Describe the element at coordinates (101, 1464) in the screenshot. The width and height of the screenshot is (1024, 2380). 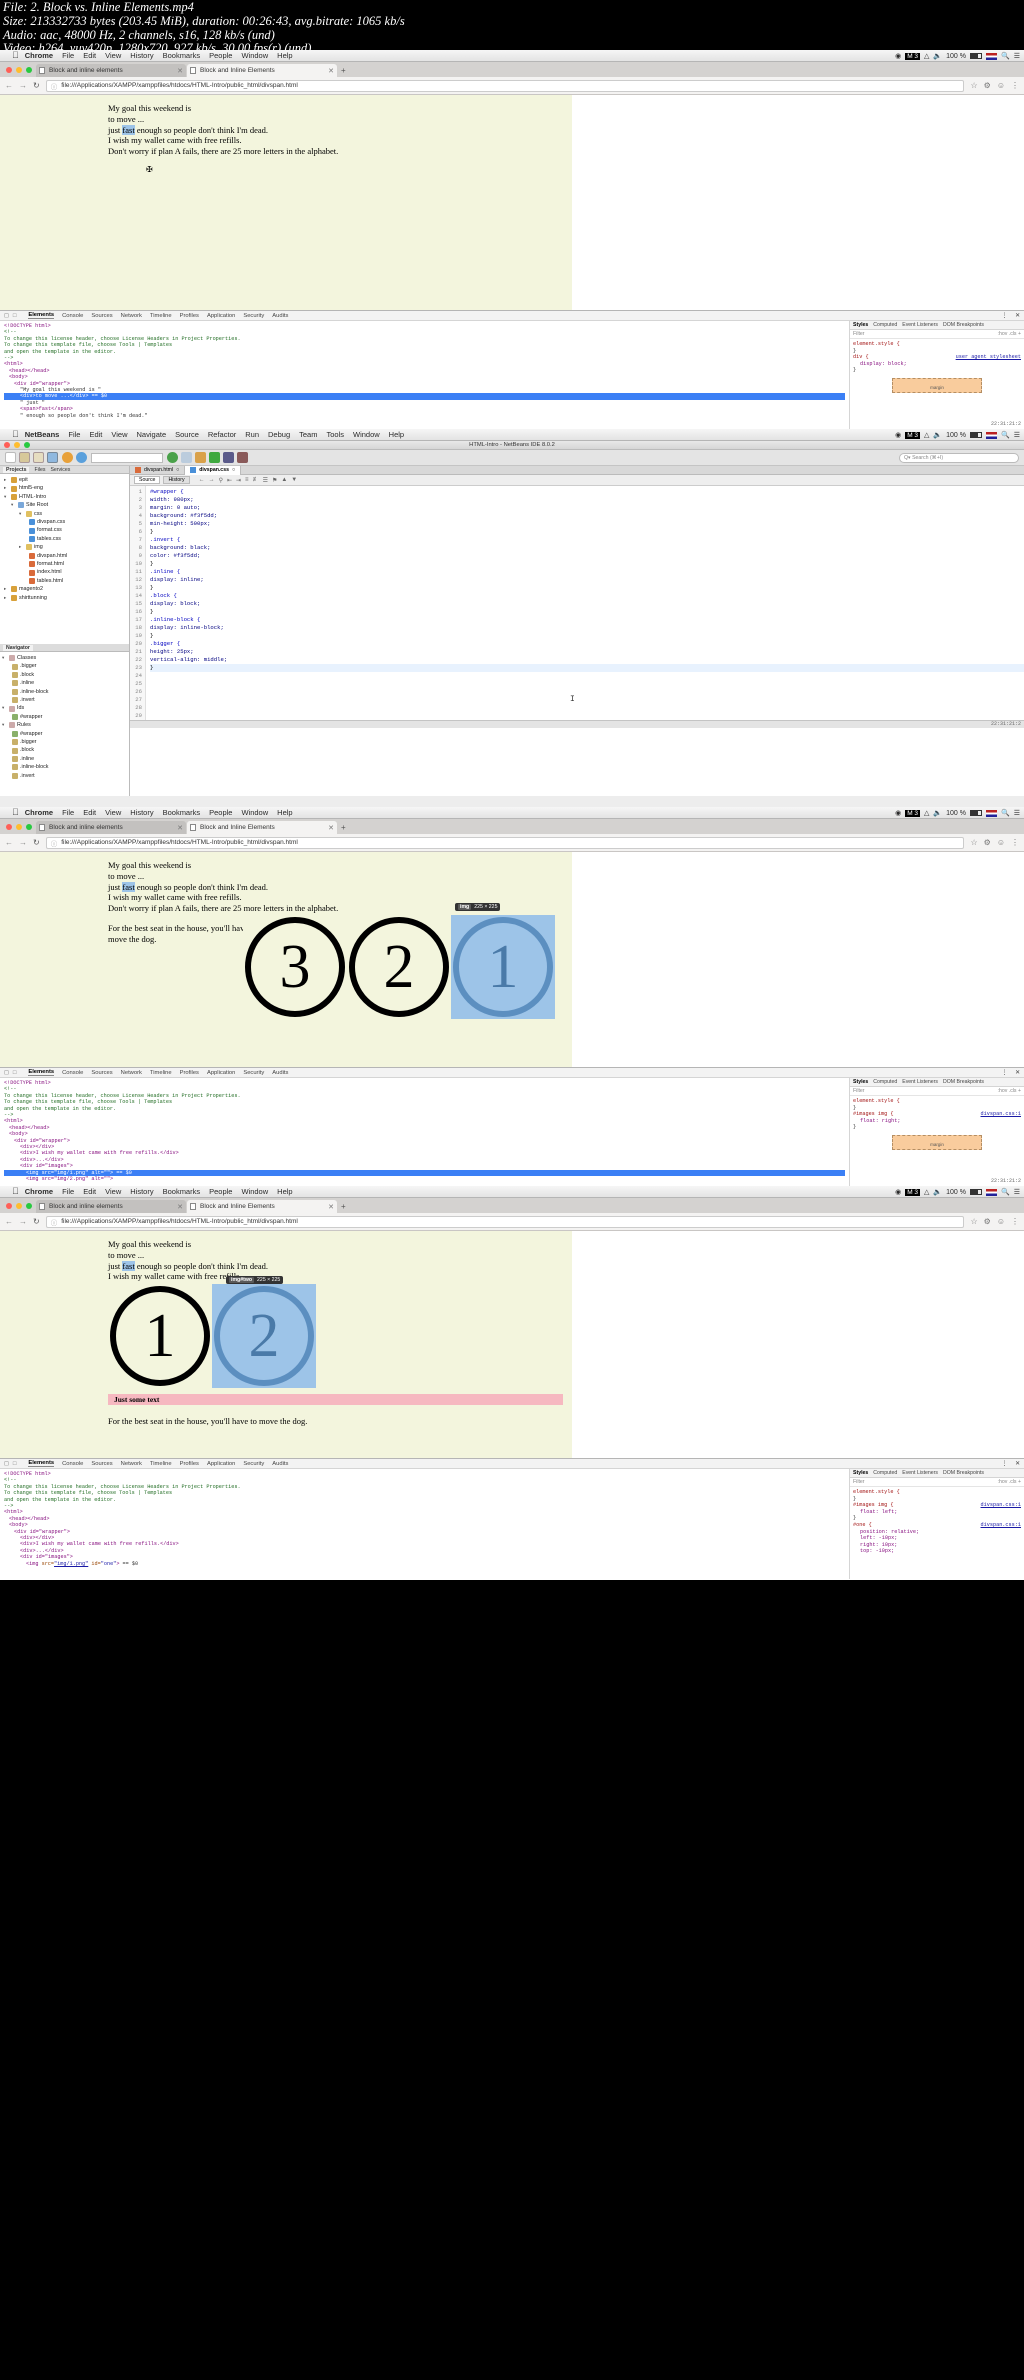
I see `devtools-tab-sources: Sources` at that location.